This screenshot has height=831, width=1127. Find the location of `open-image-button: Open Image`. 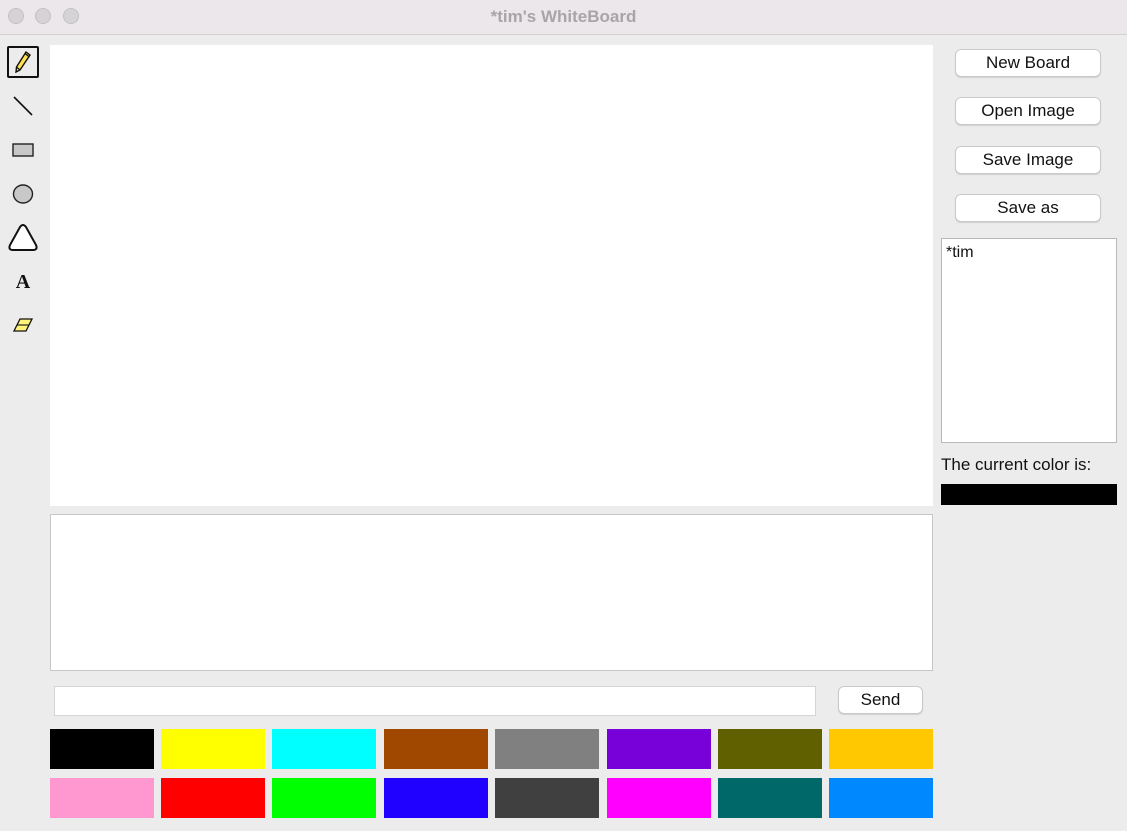

open-image-button: Open Image is located at coordinates (1028, 111).